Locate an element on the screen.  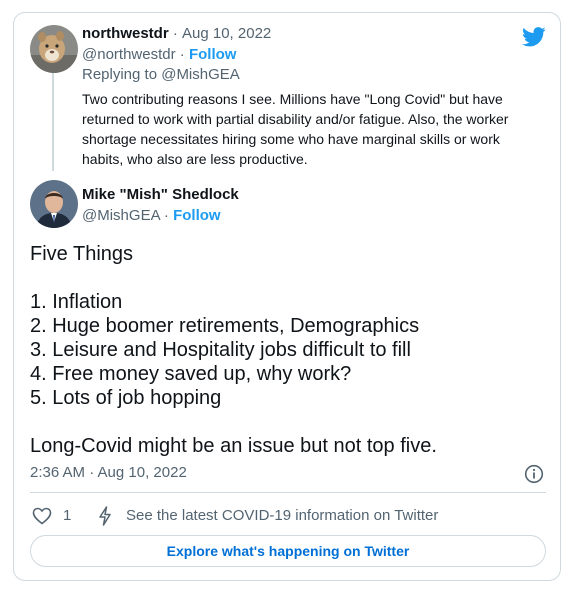
mish-avatar is located at coordinates (54, 204).